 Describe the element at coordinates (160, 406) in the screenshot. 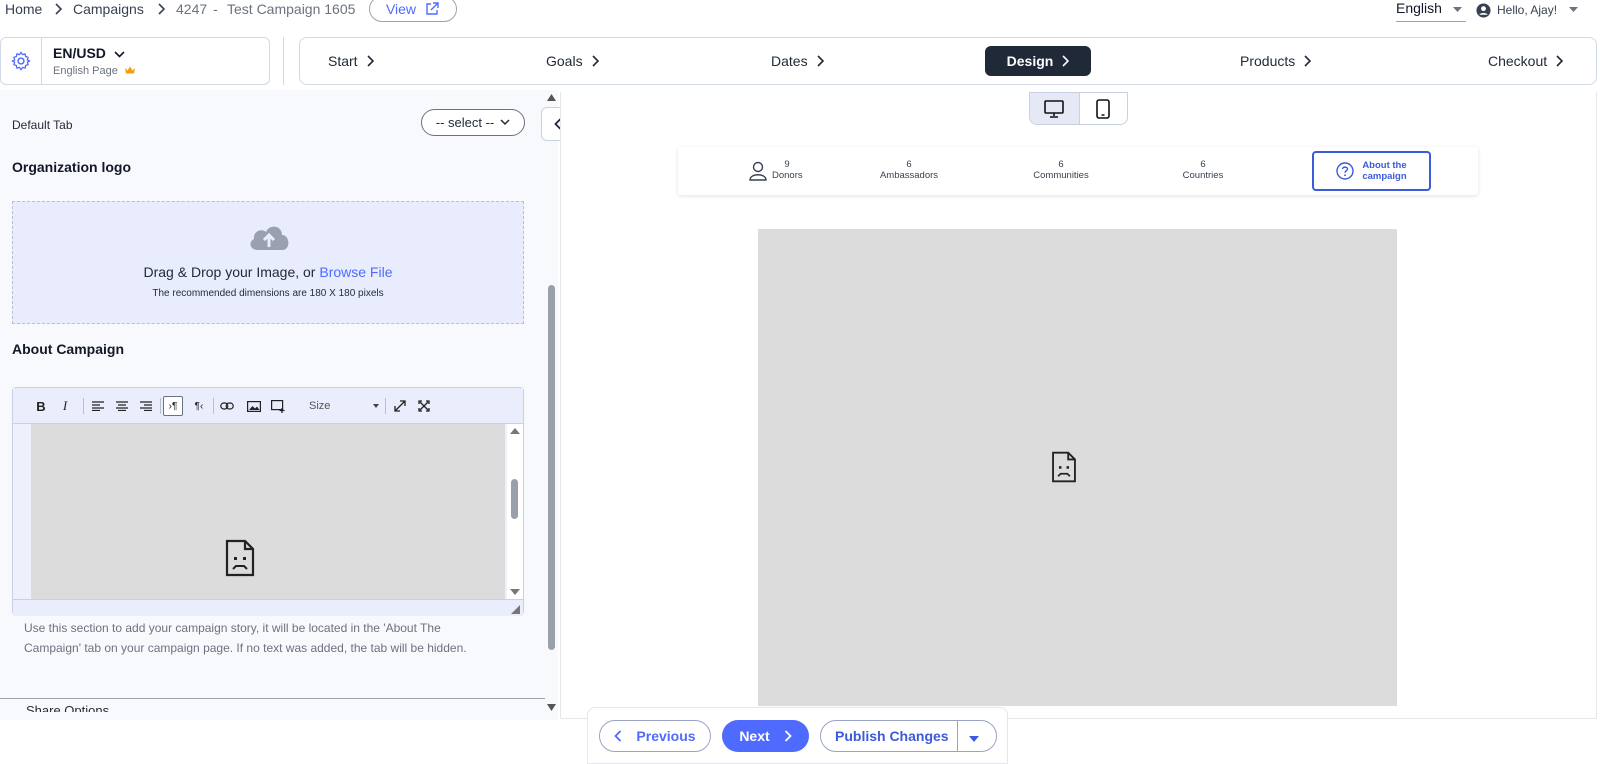

I see `toolbar-divider` at that location.